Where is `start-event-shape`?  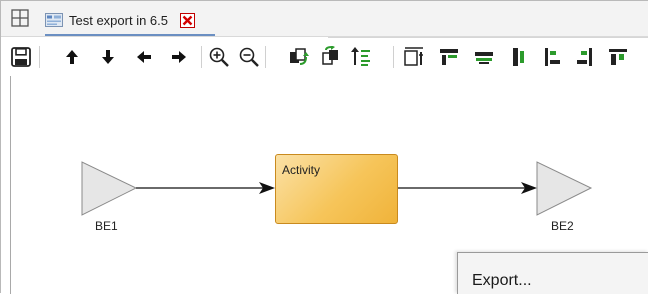
start-event-shape is located at coordinates (109, 188).